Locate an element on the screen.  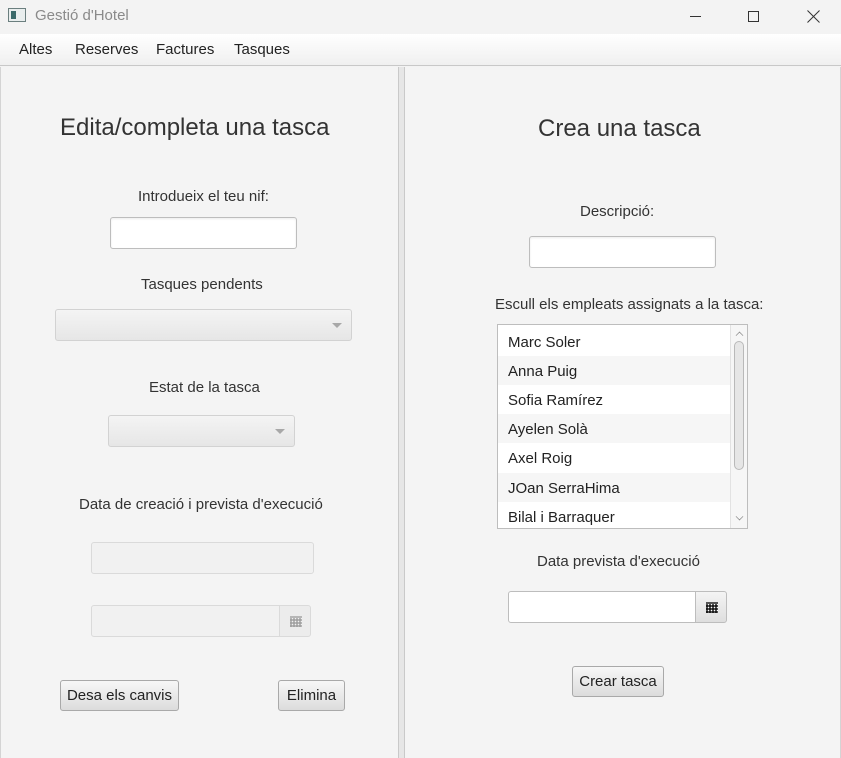
maximize-icon is located at coordinates (753, 16).